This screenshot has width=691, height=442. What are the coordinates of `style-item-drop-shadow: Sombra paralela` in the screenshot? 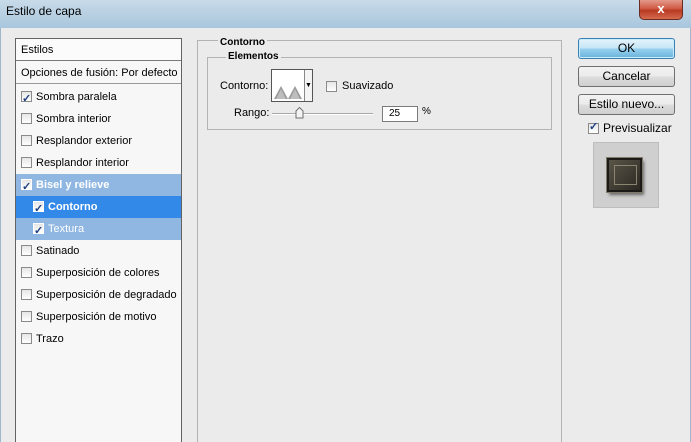 It's located at (98, 98).